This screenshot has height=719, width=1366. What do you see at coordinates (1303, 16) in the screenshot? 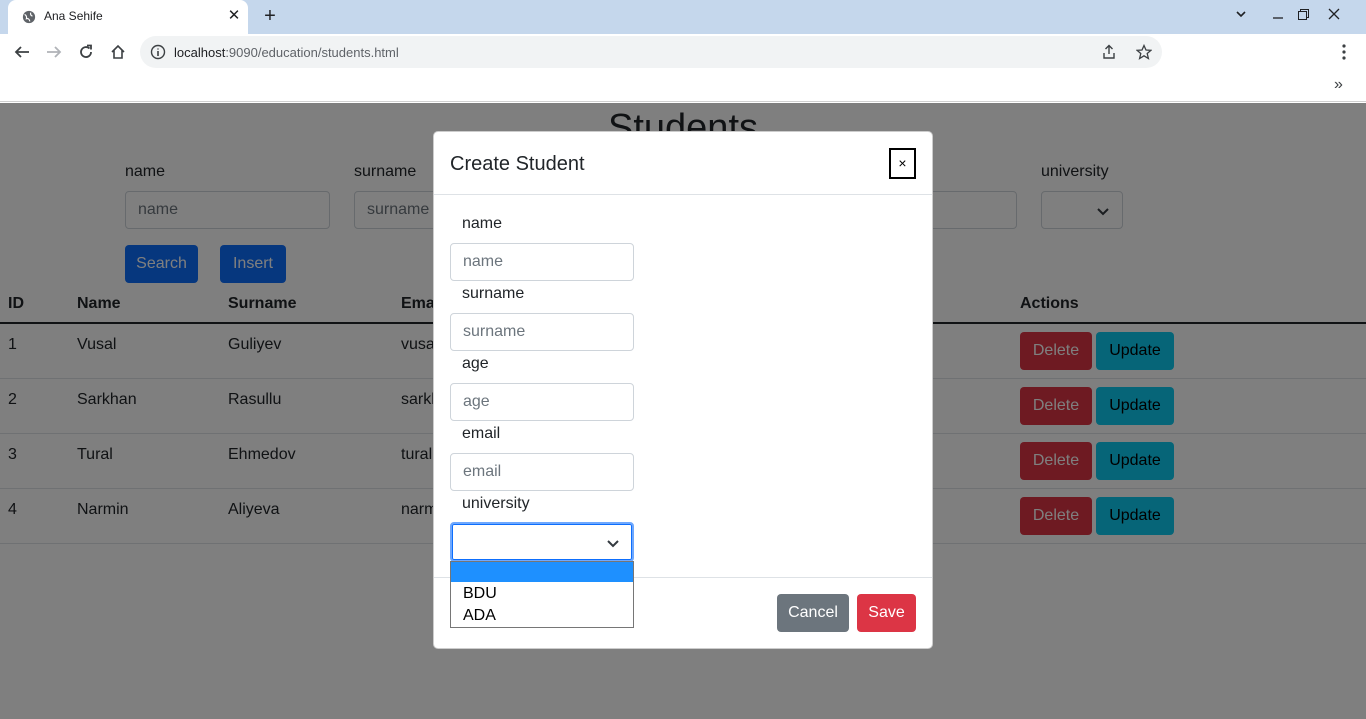
I see `restore-icon` at bounding box center [1303, 16].